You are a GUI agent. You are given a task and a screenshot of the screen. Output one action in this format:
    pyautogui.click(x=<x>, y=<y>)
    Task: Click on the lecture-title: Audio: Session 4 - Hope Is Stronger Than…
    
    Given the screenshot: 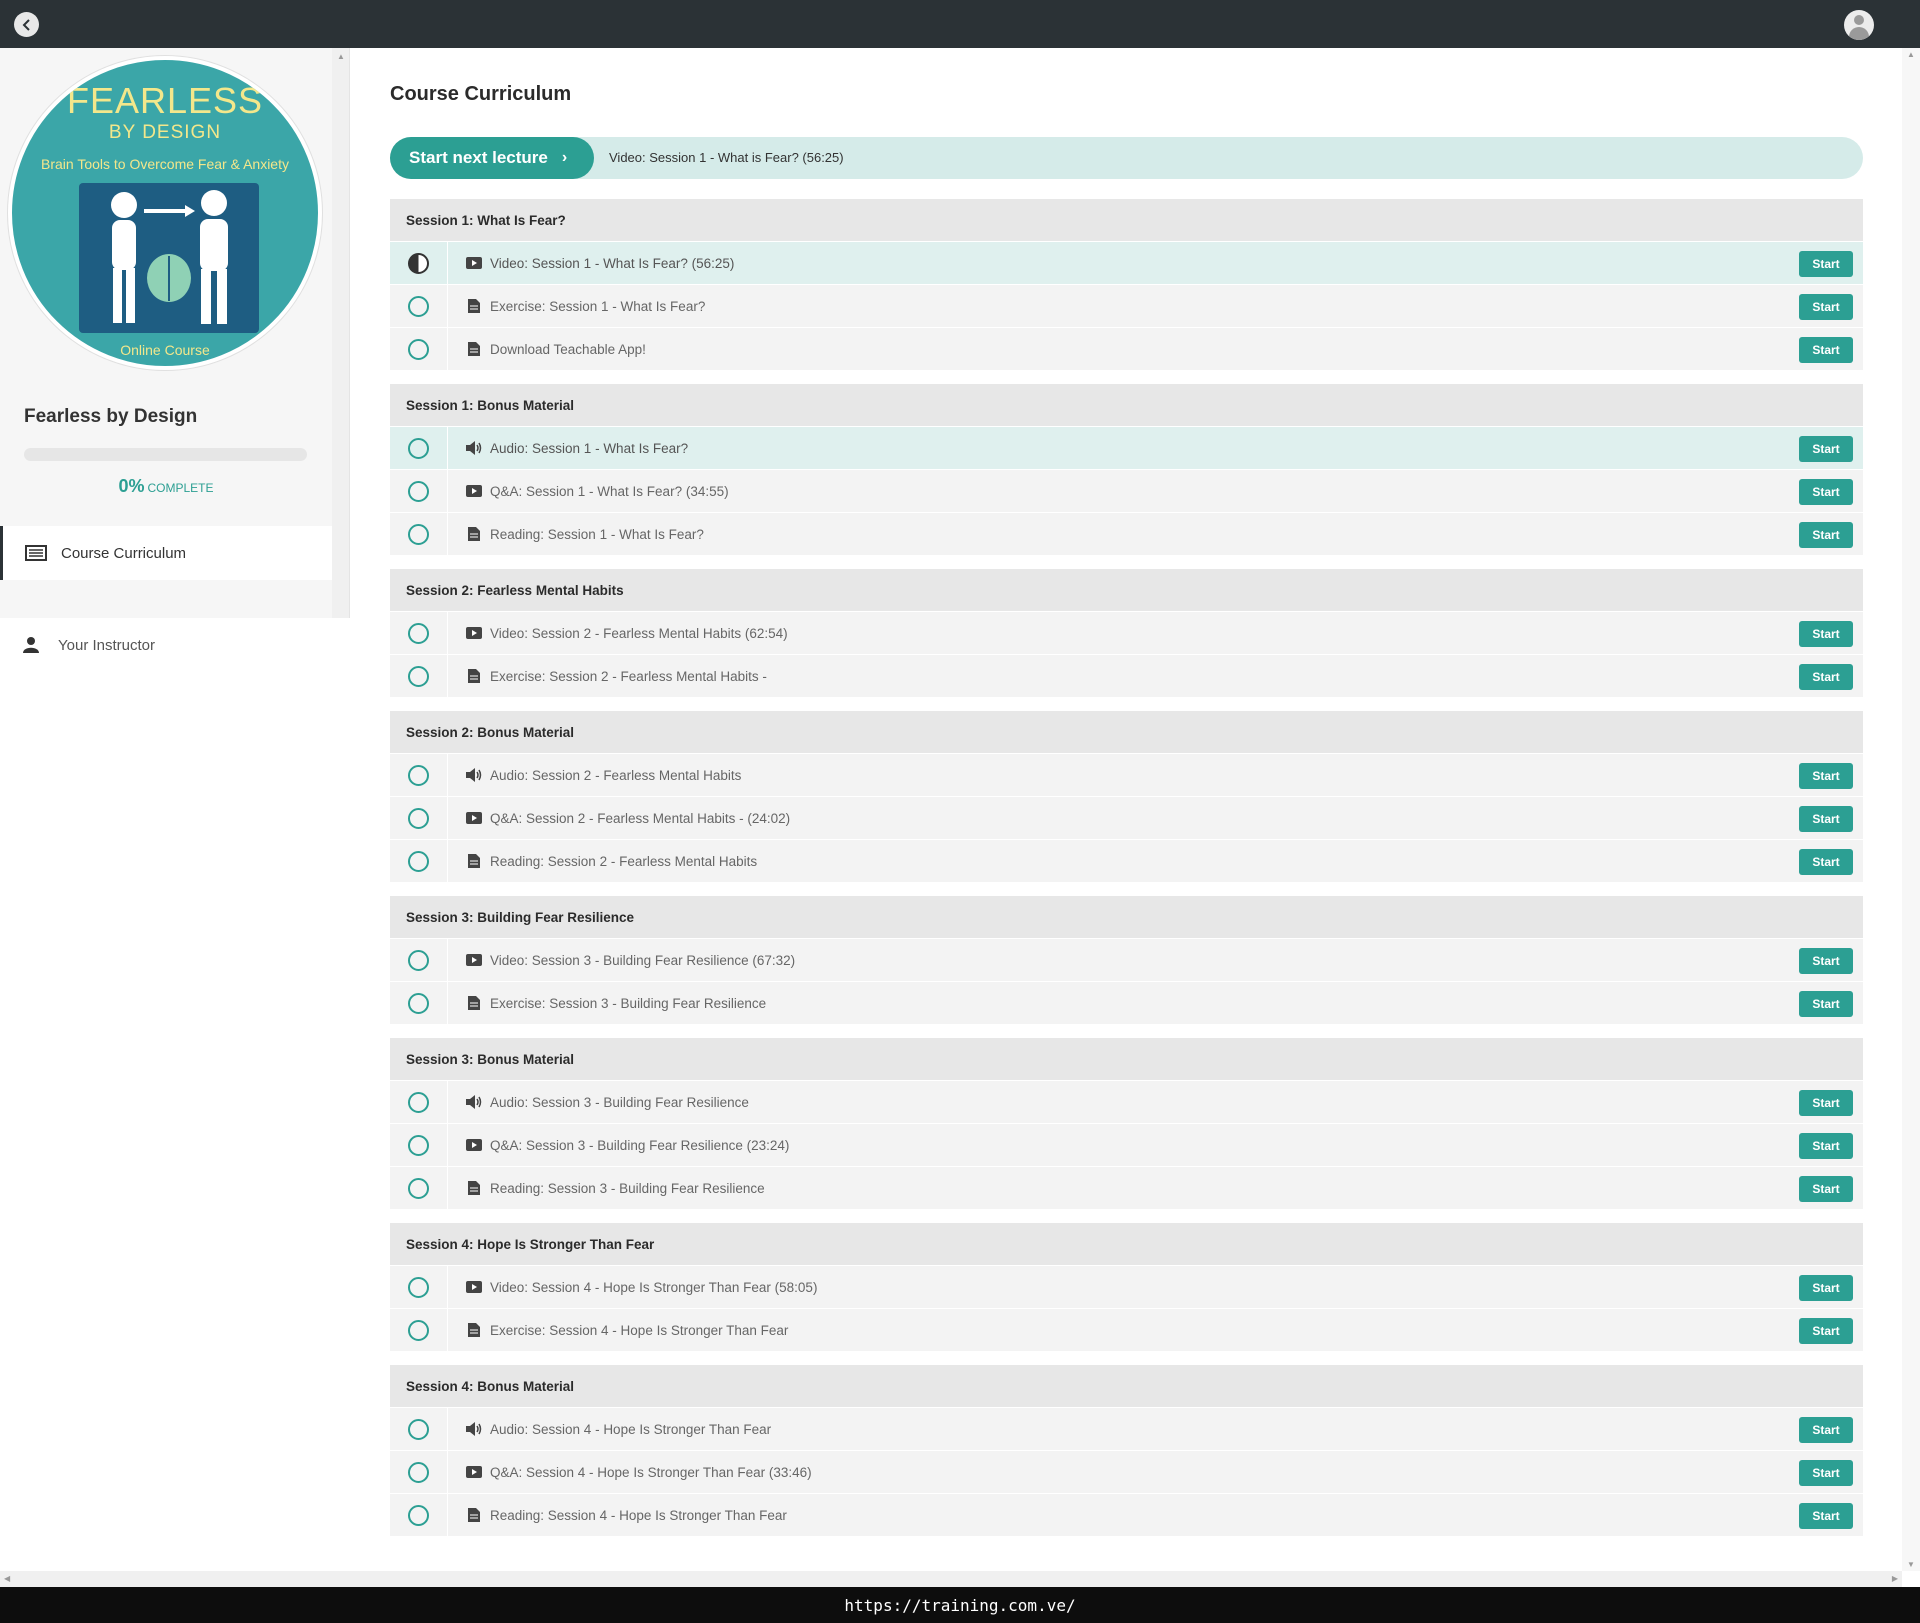 What is the action you would take?
    pyautogui.click(x=630, y=1429)
    